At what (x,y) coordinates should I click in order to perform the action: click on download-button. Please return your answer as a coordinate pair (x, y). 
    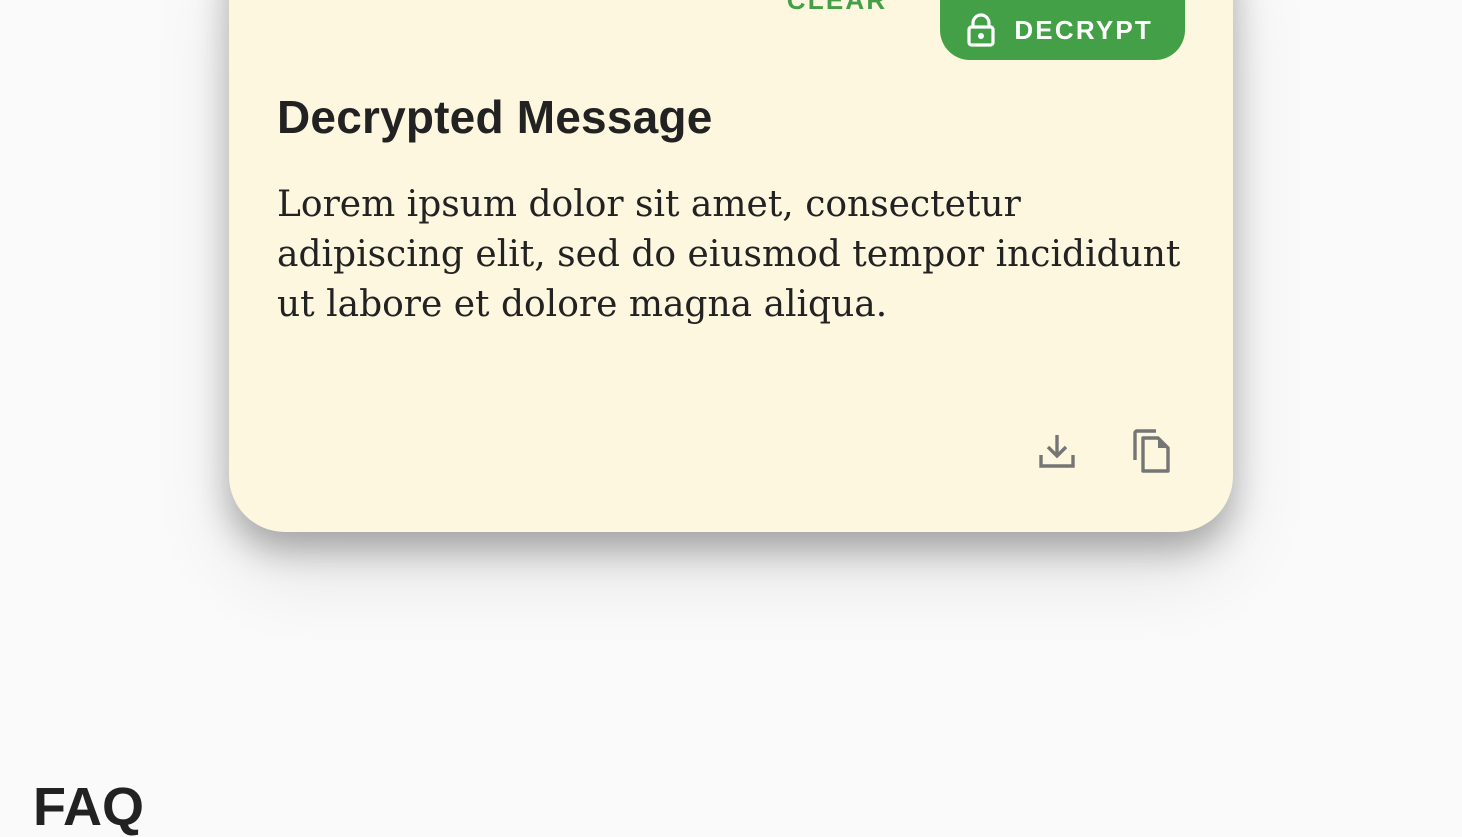
    Looking at the image, I should click on (1057, 452).